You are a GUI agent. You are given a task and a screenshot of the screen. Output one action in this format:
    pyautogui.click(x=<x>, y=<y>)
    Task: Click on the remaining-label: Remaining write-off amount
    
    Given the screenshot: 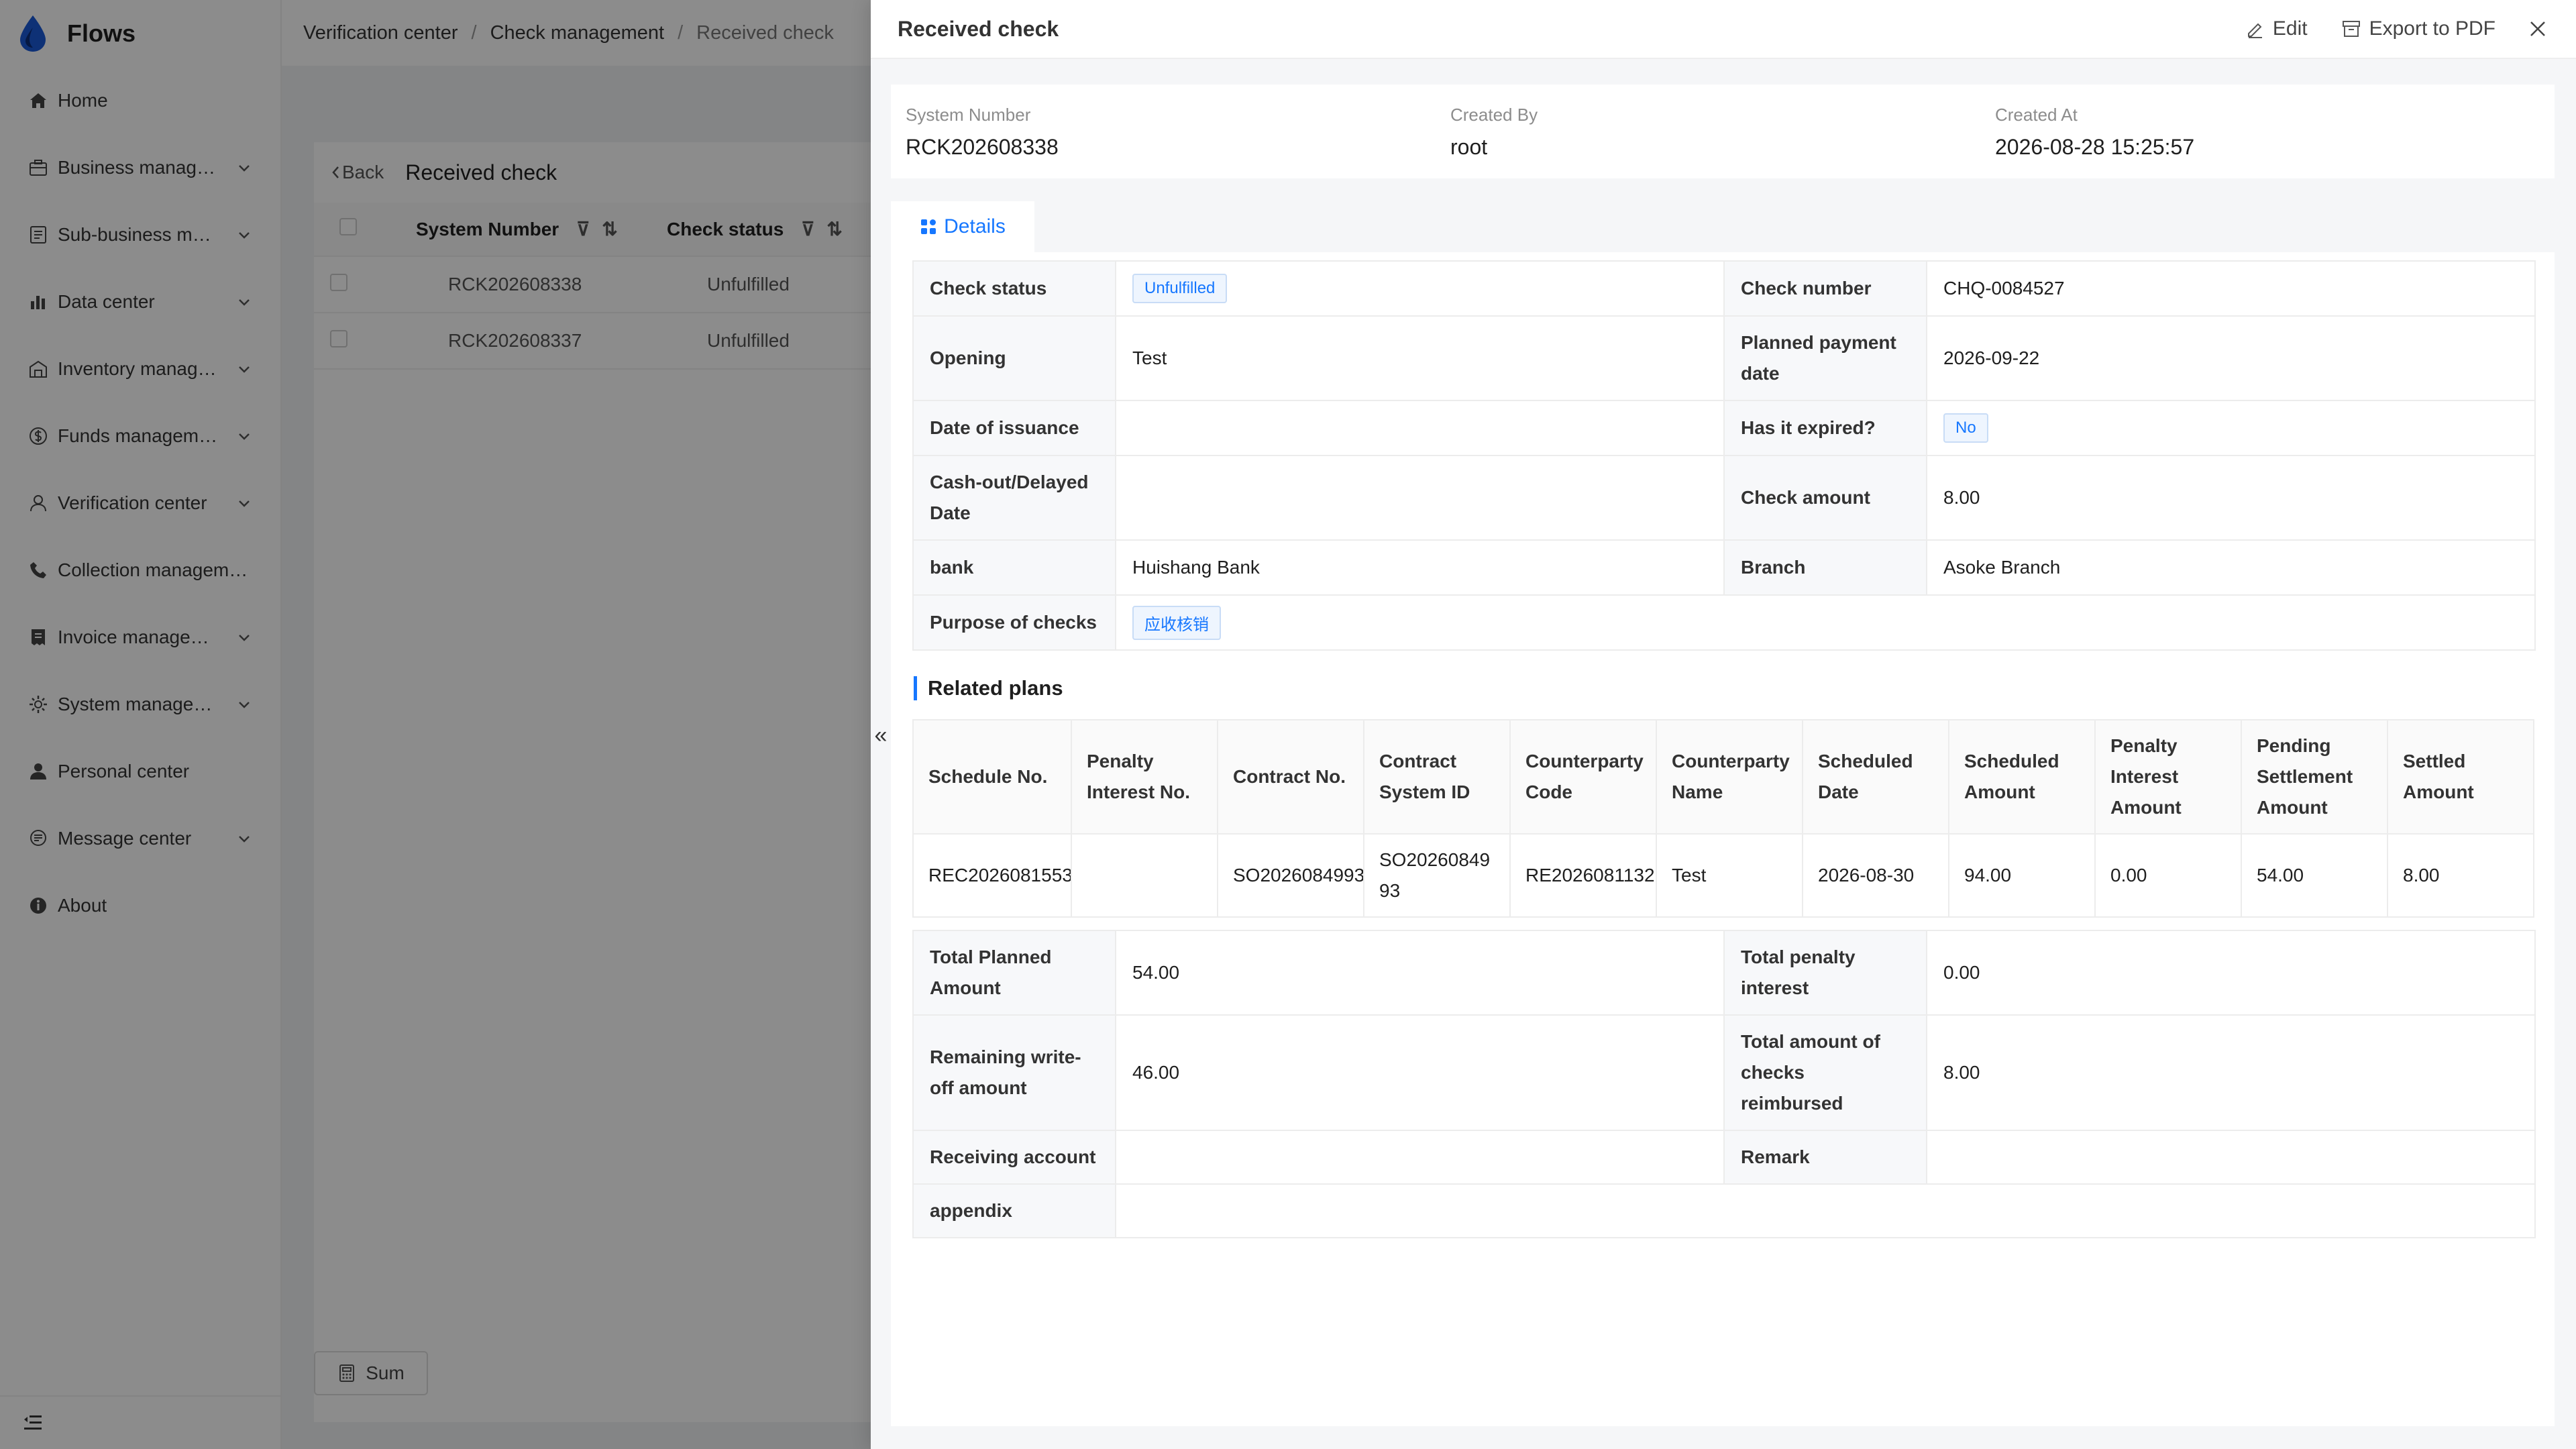 What is the action you would take?
    pyautogui.click(x=1014, y=1072)
    